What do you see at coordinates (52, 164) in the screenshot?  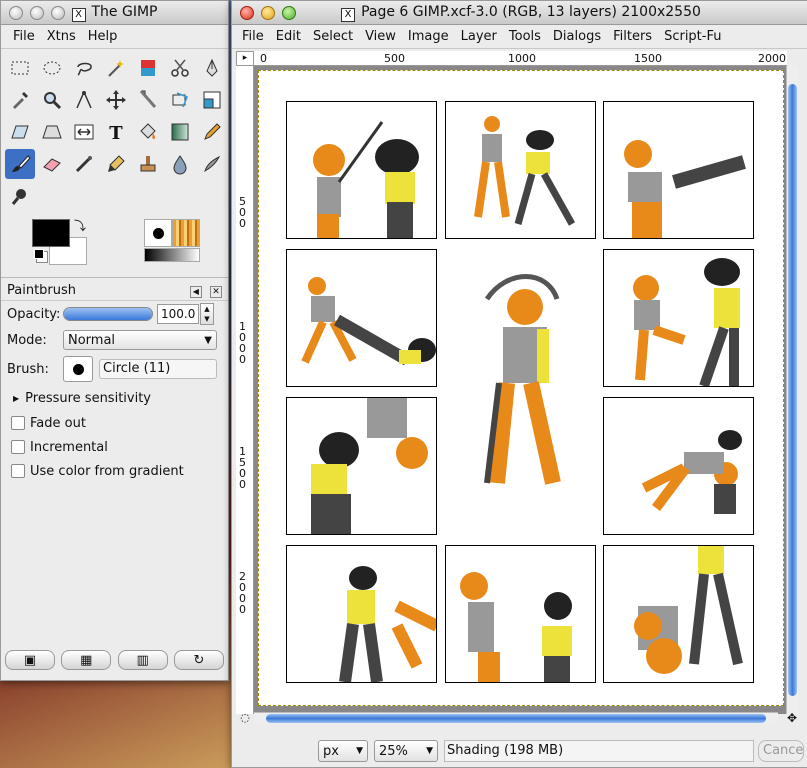 I see `eraser-icon` at bounding box center [52, 164].